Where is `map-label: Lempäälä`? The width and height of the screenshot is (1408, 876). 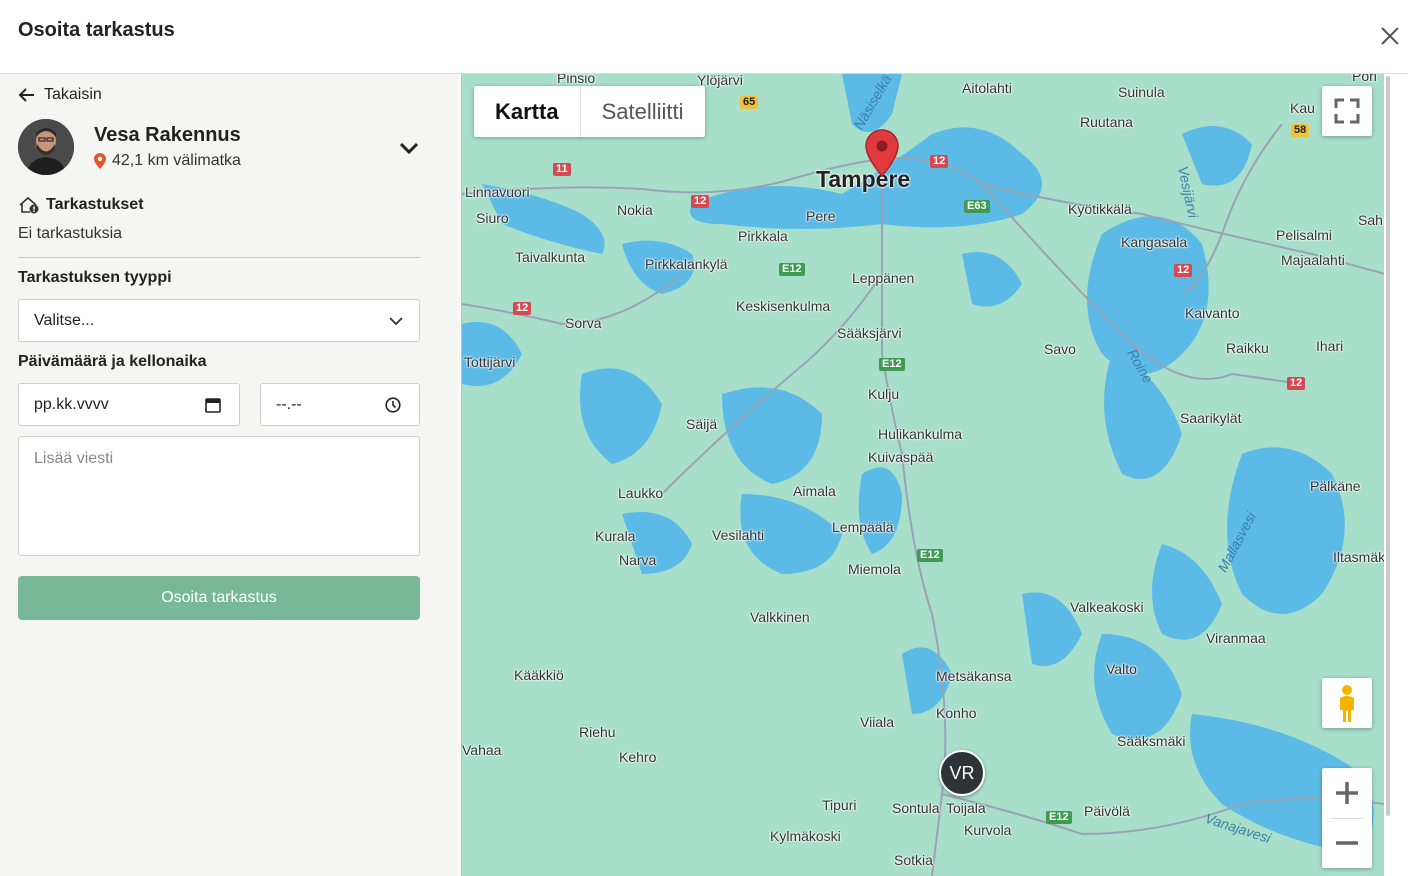 map-label: Lempäälä is located at coordinates (863, 527).